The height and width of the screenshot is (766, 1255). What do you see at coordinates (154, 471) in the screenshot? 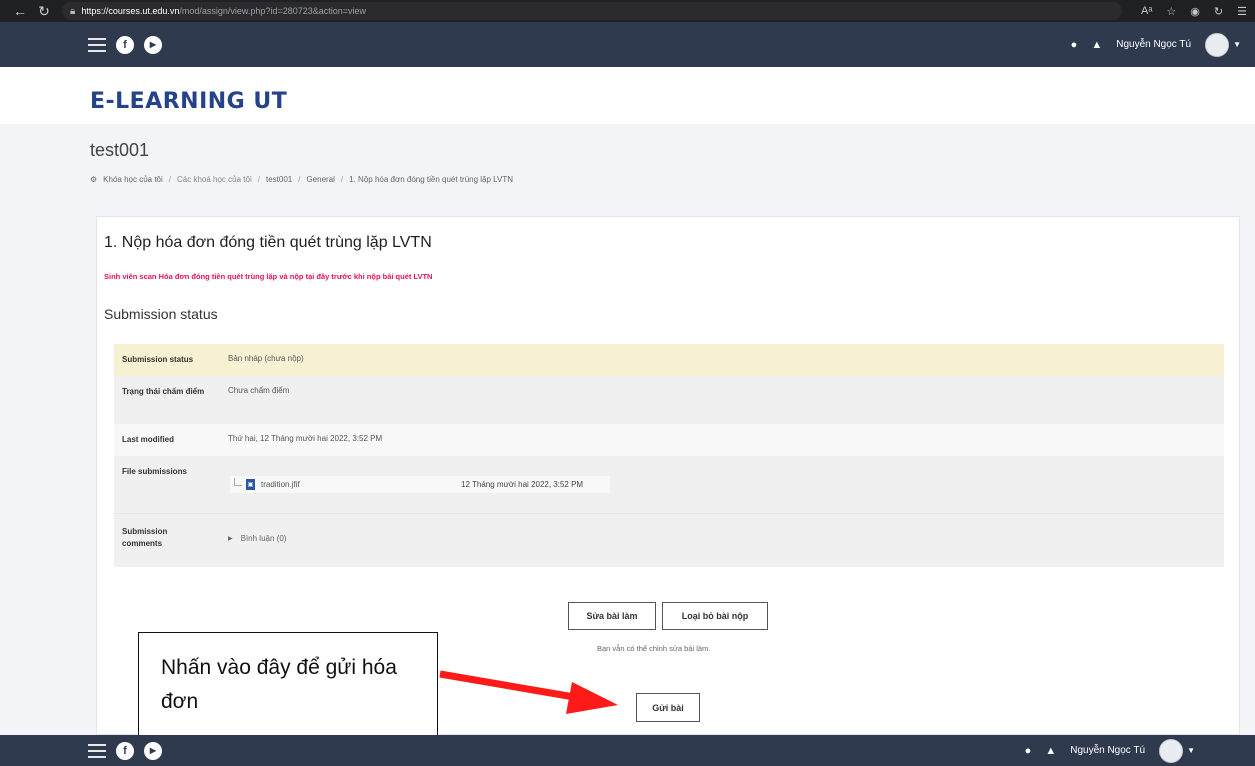
I see `row-label: File submissions` at bounding box center [154, 471].